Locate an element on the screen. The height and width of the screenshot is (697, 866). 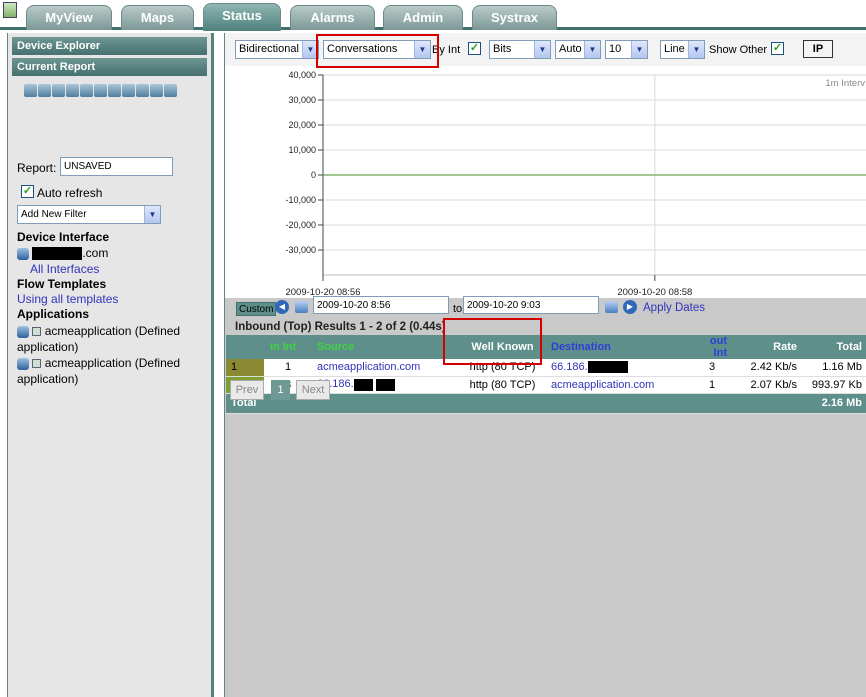
cell-destination: 66.186. is located at coordinates (619, 368).